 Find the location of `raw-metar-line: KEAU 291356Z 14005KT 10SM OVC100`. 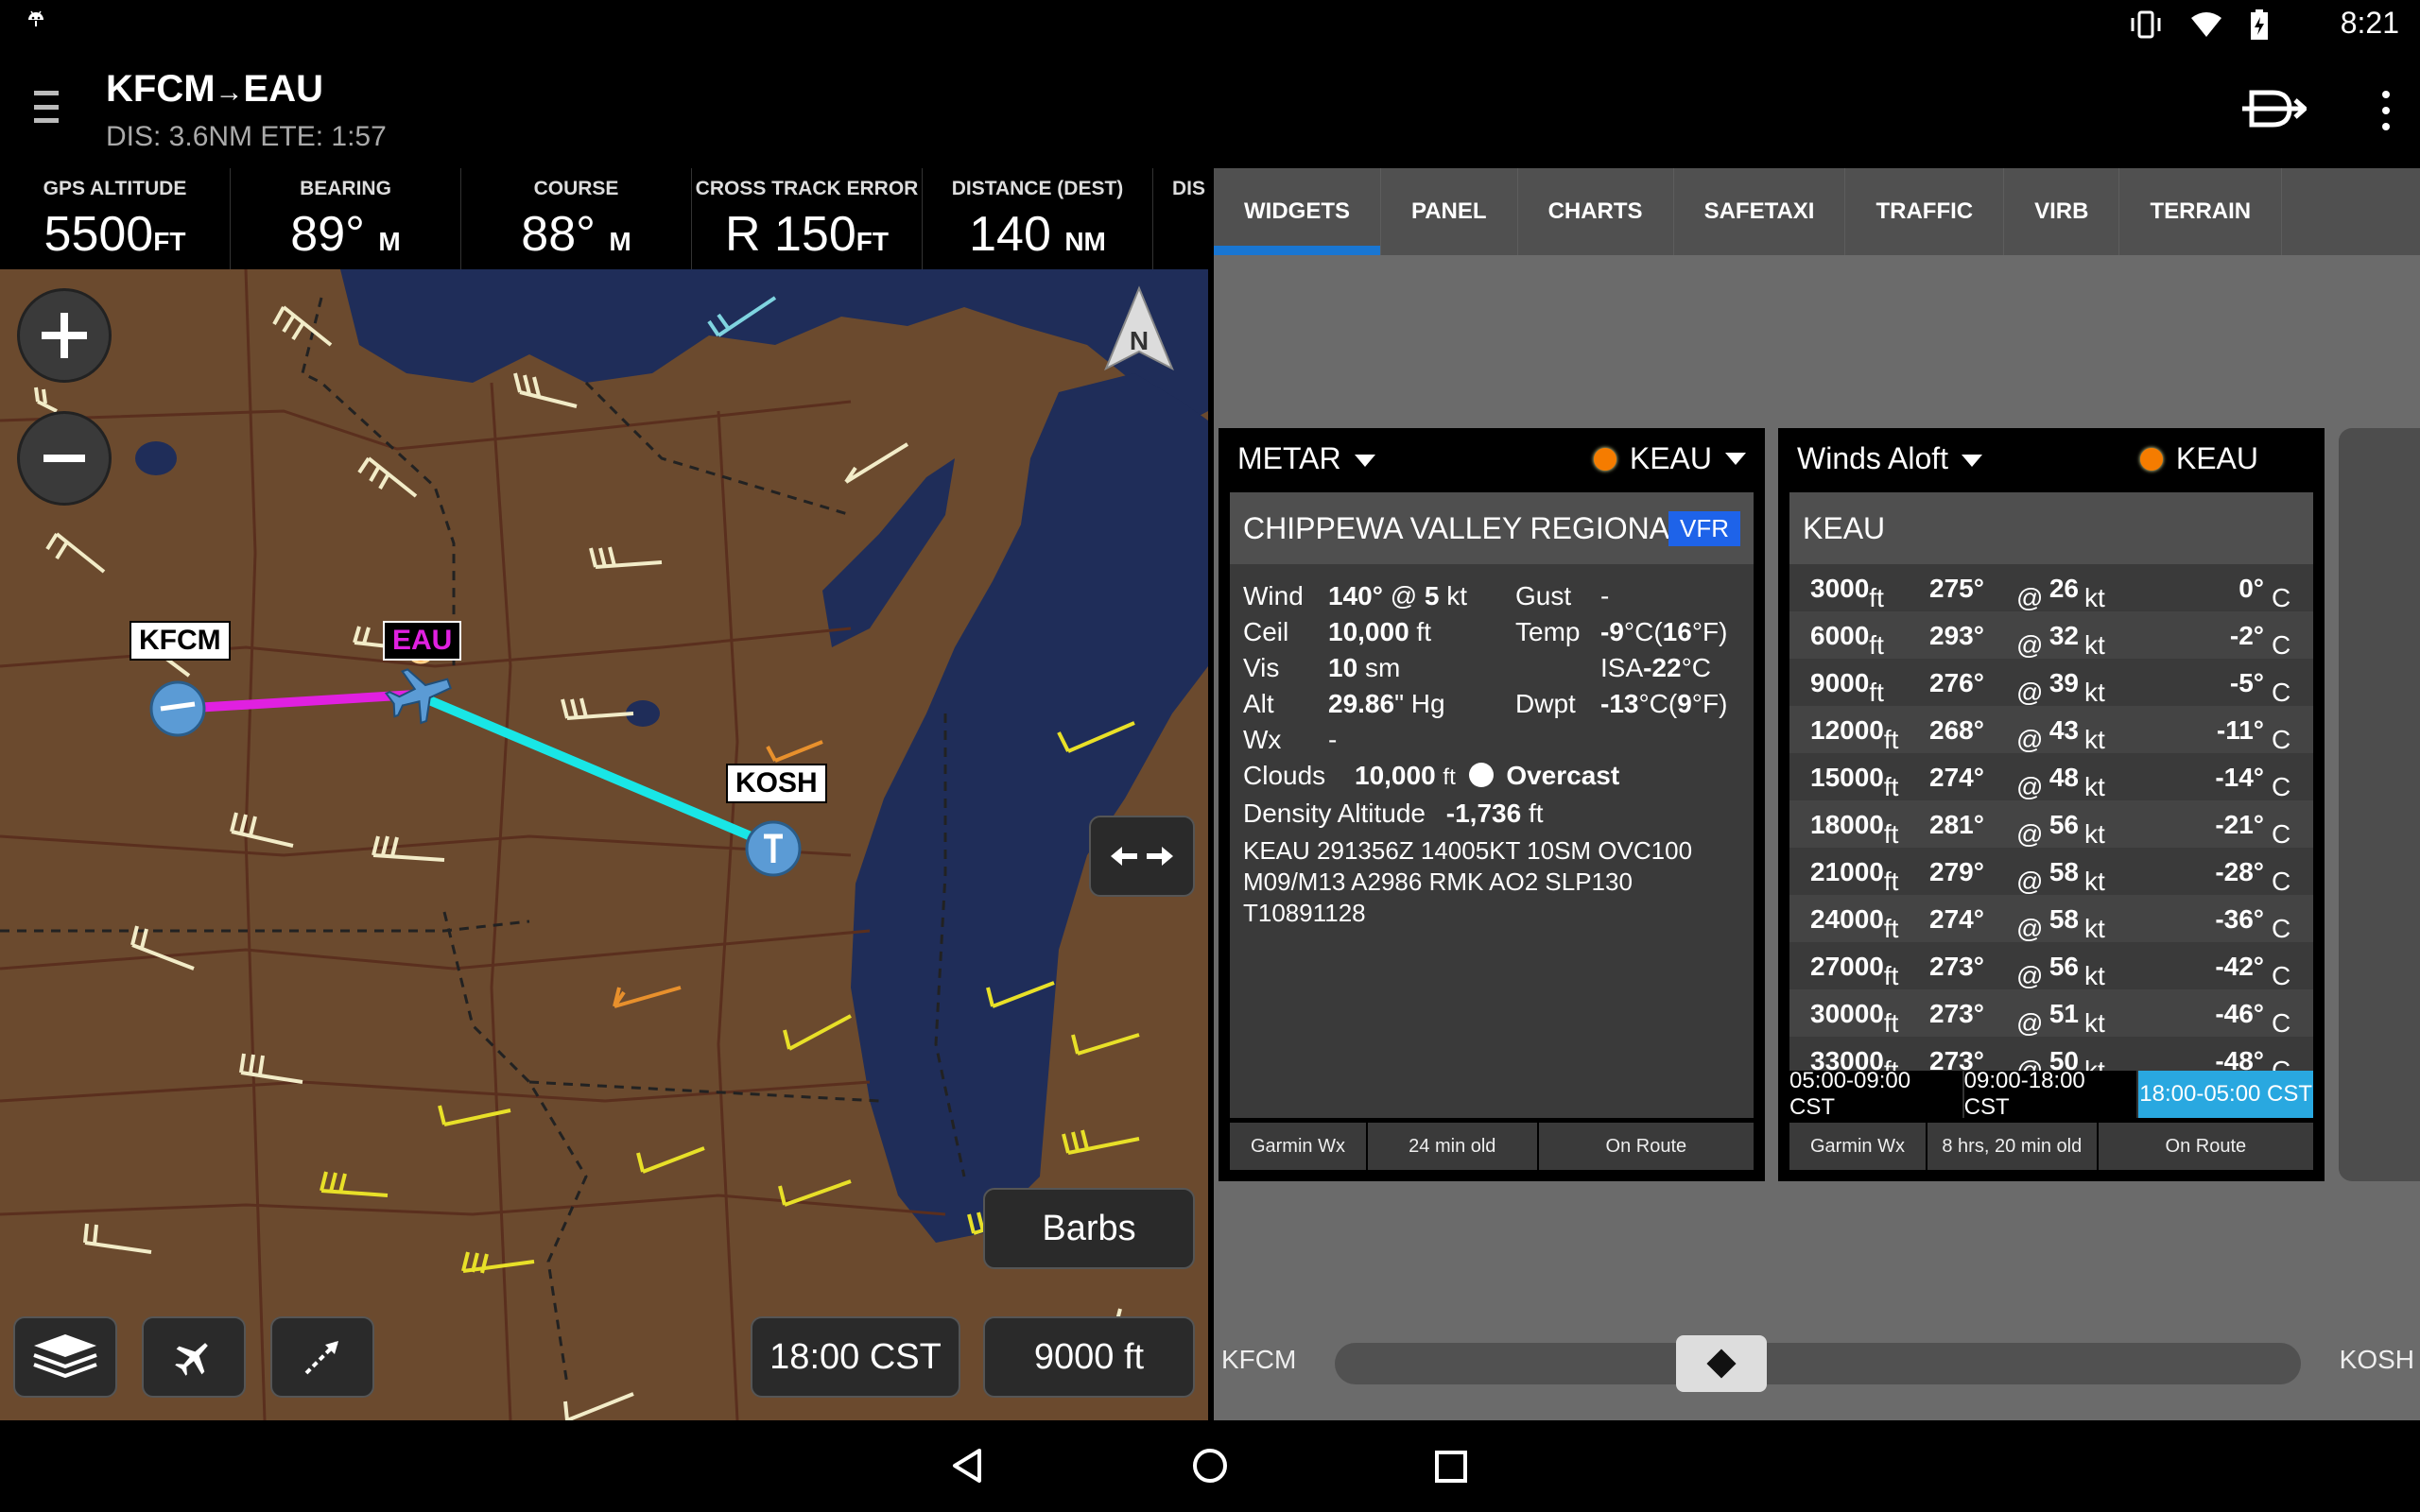

raw-metar-line: KEAU 291356Z 14005KT 10SM OVC100 is located at coordinates (1468, 850).